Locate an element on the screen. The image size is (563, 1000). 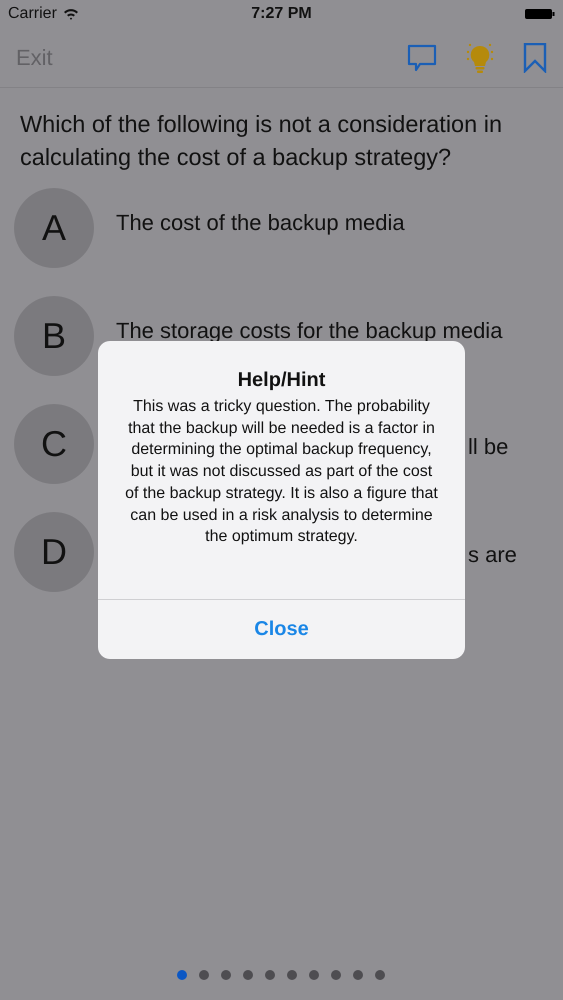
bookmark-icon is located at coordinates (535, 57).